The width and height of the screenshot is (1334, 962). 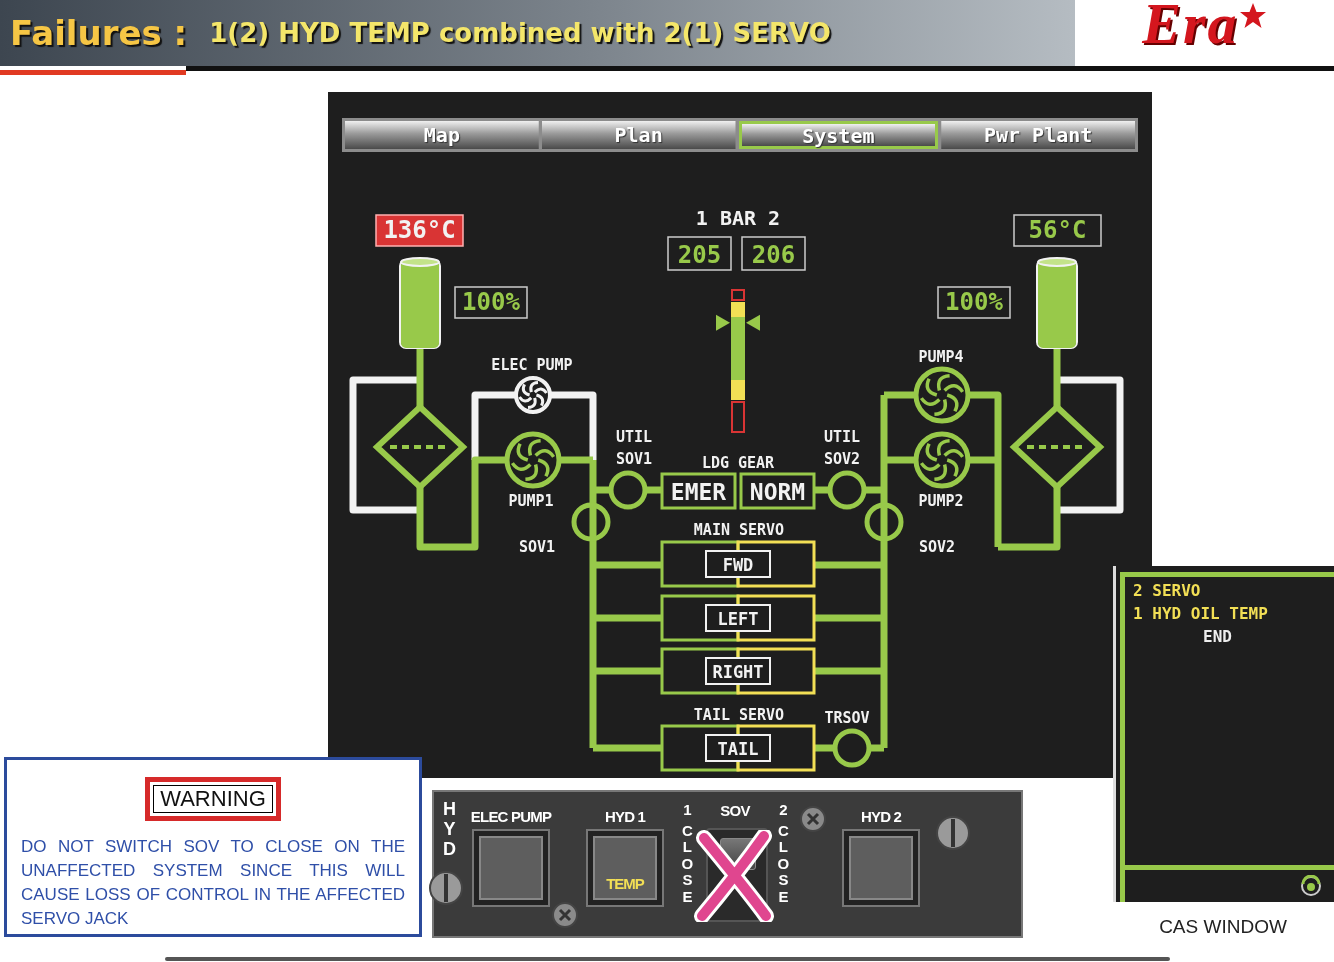 I want to click on pressure-title: 1 BAR 2, so click(x=738, y=218).